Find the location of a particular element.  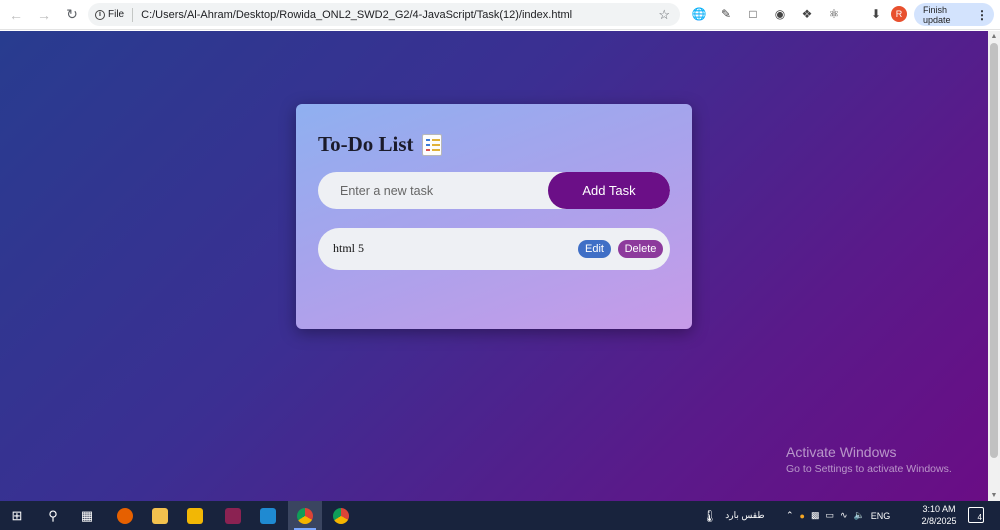

windows-start-icon: ⊞ is located at coordinates (17, 515).